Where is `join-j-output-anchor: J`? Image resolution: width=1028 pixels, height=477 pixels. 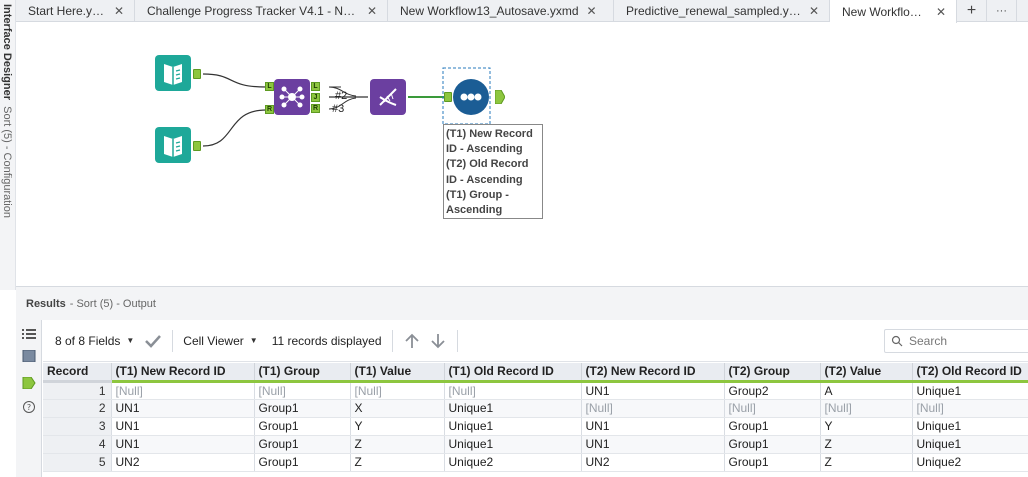
join-j-output-anchor: J is located at coordinates (315, 97).